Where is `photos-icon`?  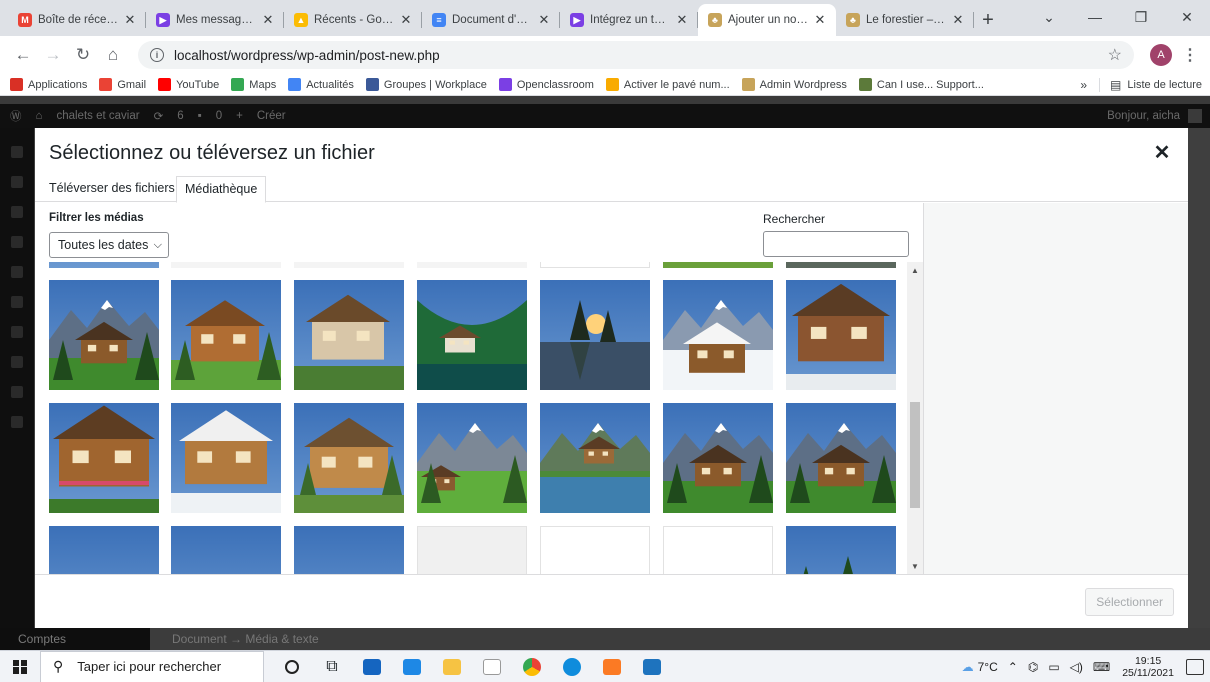
photos-icon is located at coordinates (652, 666).